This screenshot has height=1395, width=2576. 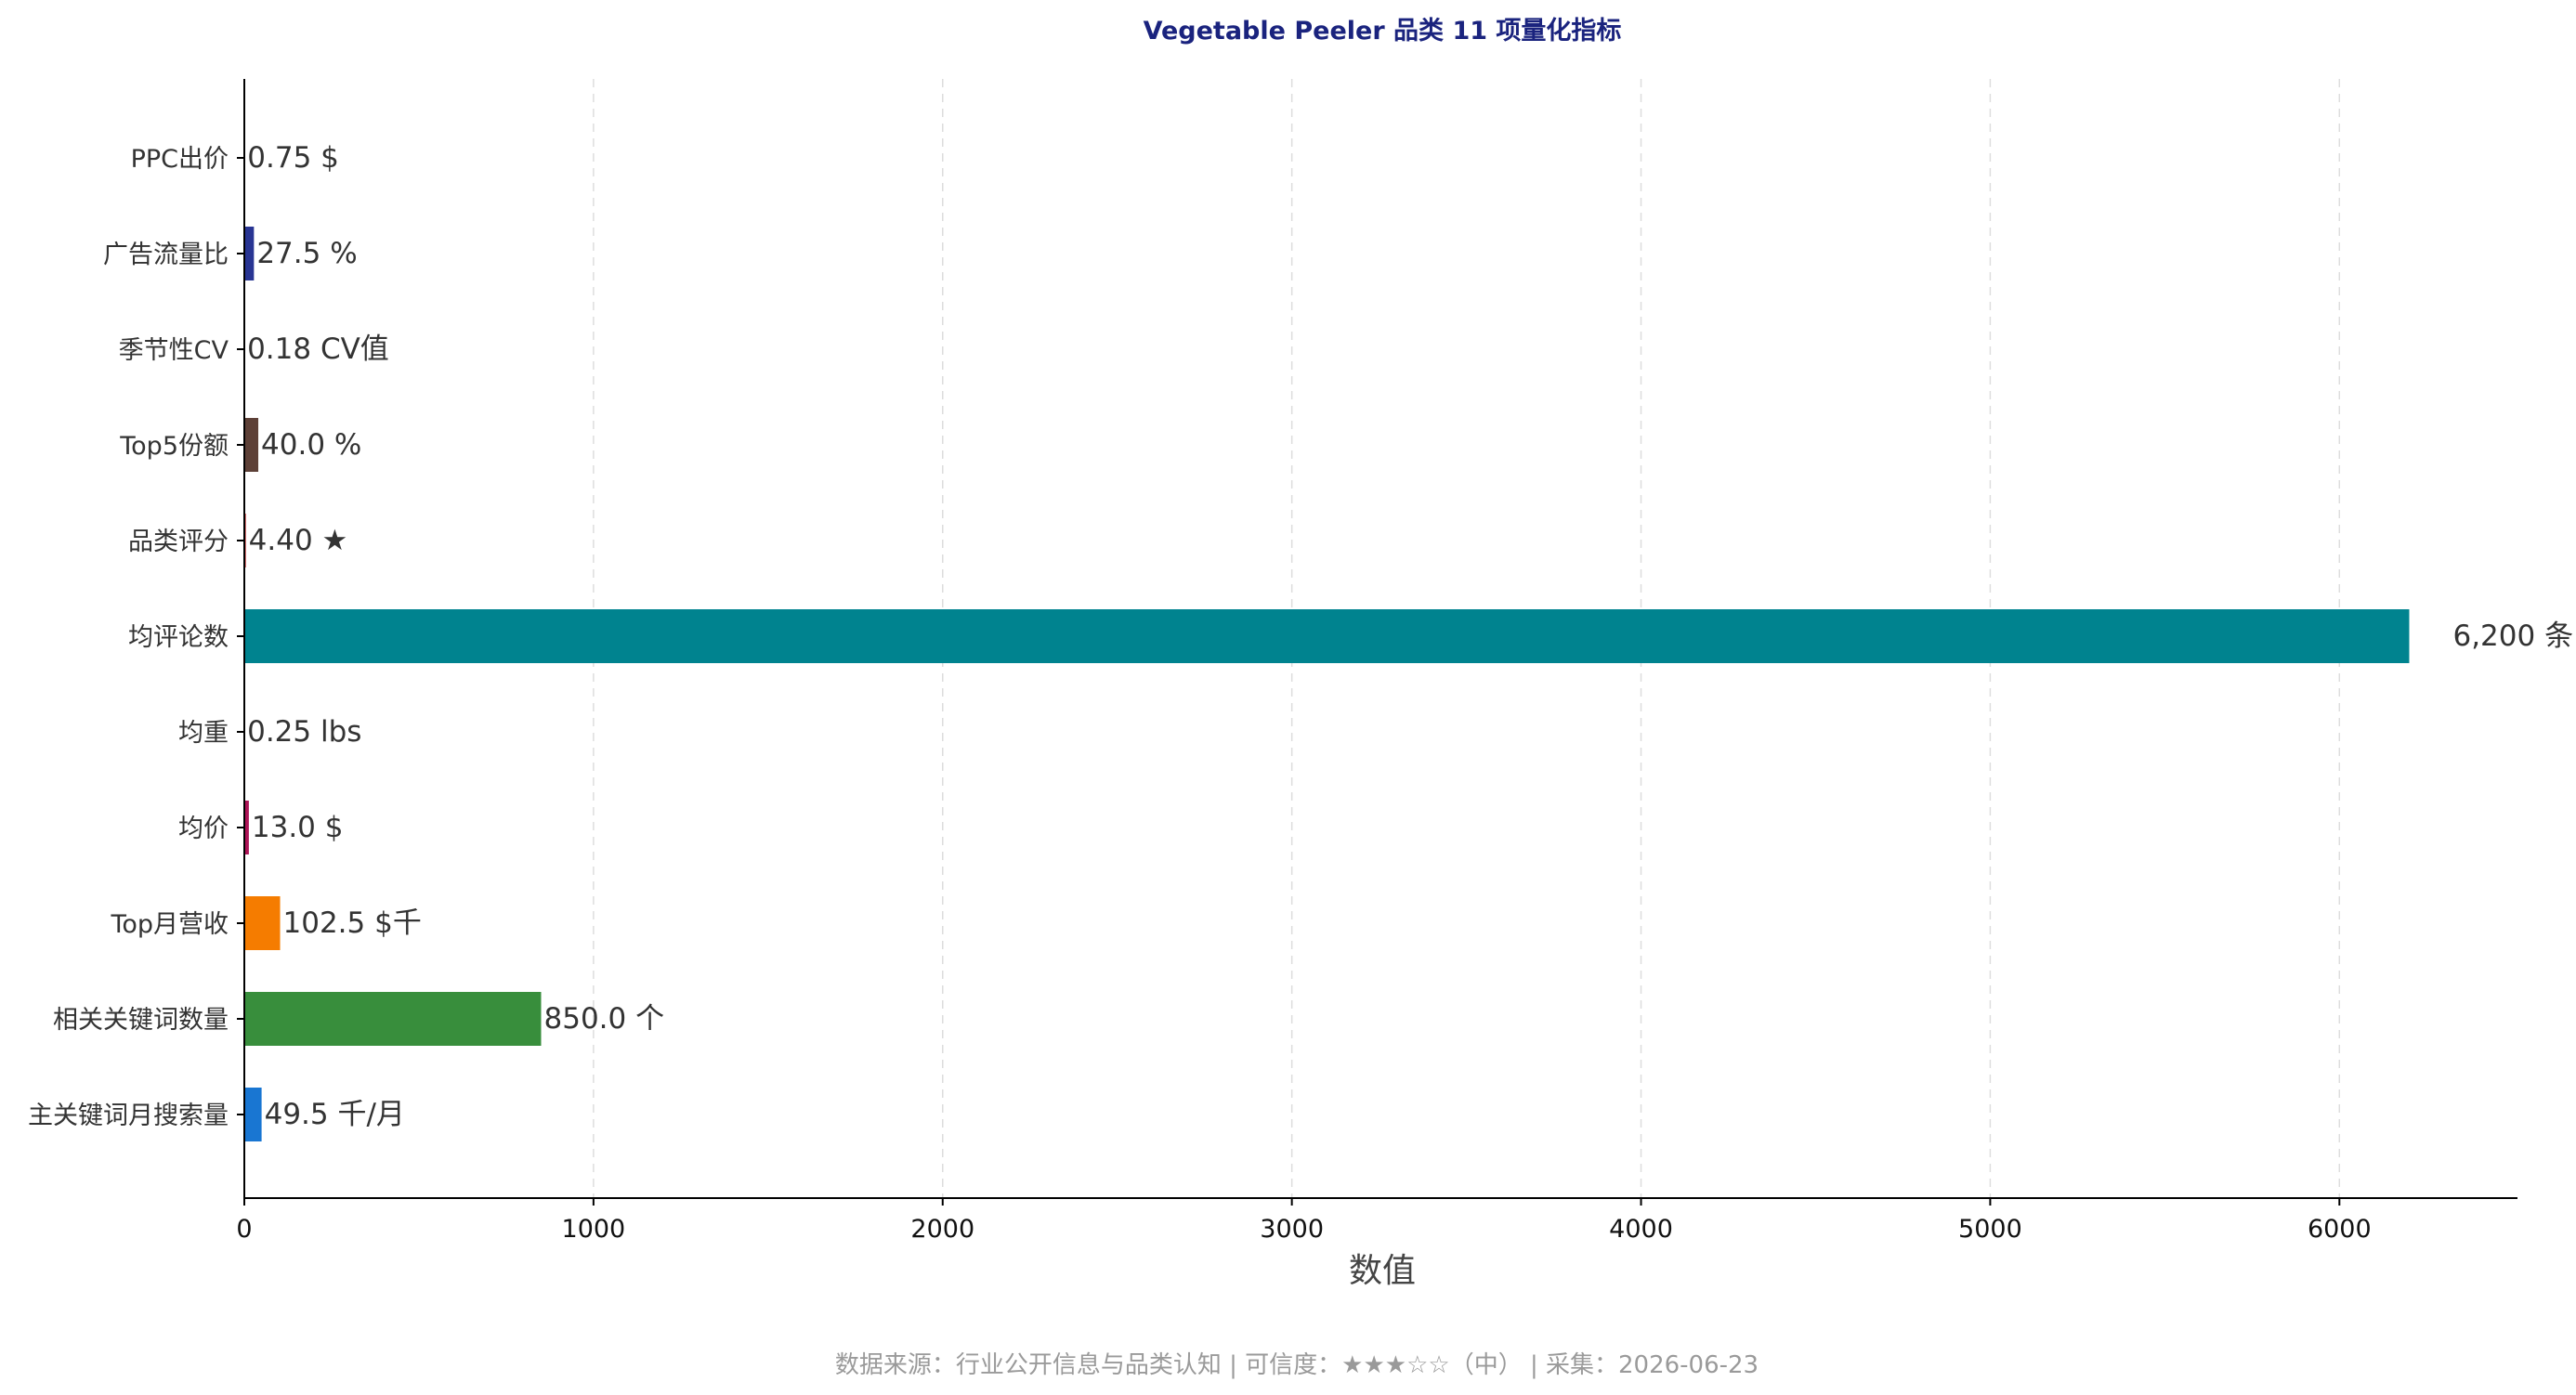 What do you see at coordinates (174, 350) in the screenshot?
I see `category-label: 季节性CV` at bounding box center [174, 350].